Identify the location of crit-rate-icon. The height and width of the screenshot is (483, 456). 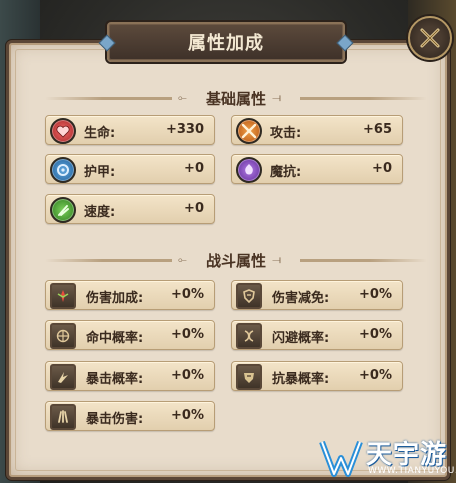
(63, 377).